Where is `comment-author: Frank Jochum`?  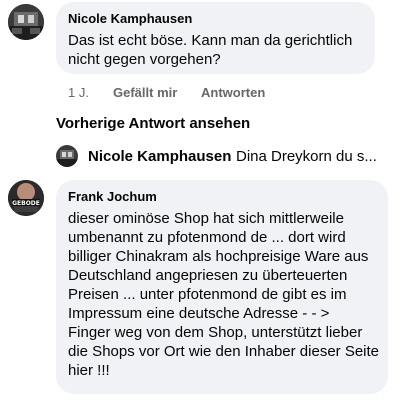
comment-author: Frank Jochum is located at coordinates (112, 197).